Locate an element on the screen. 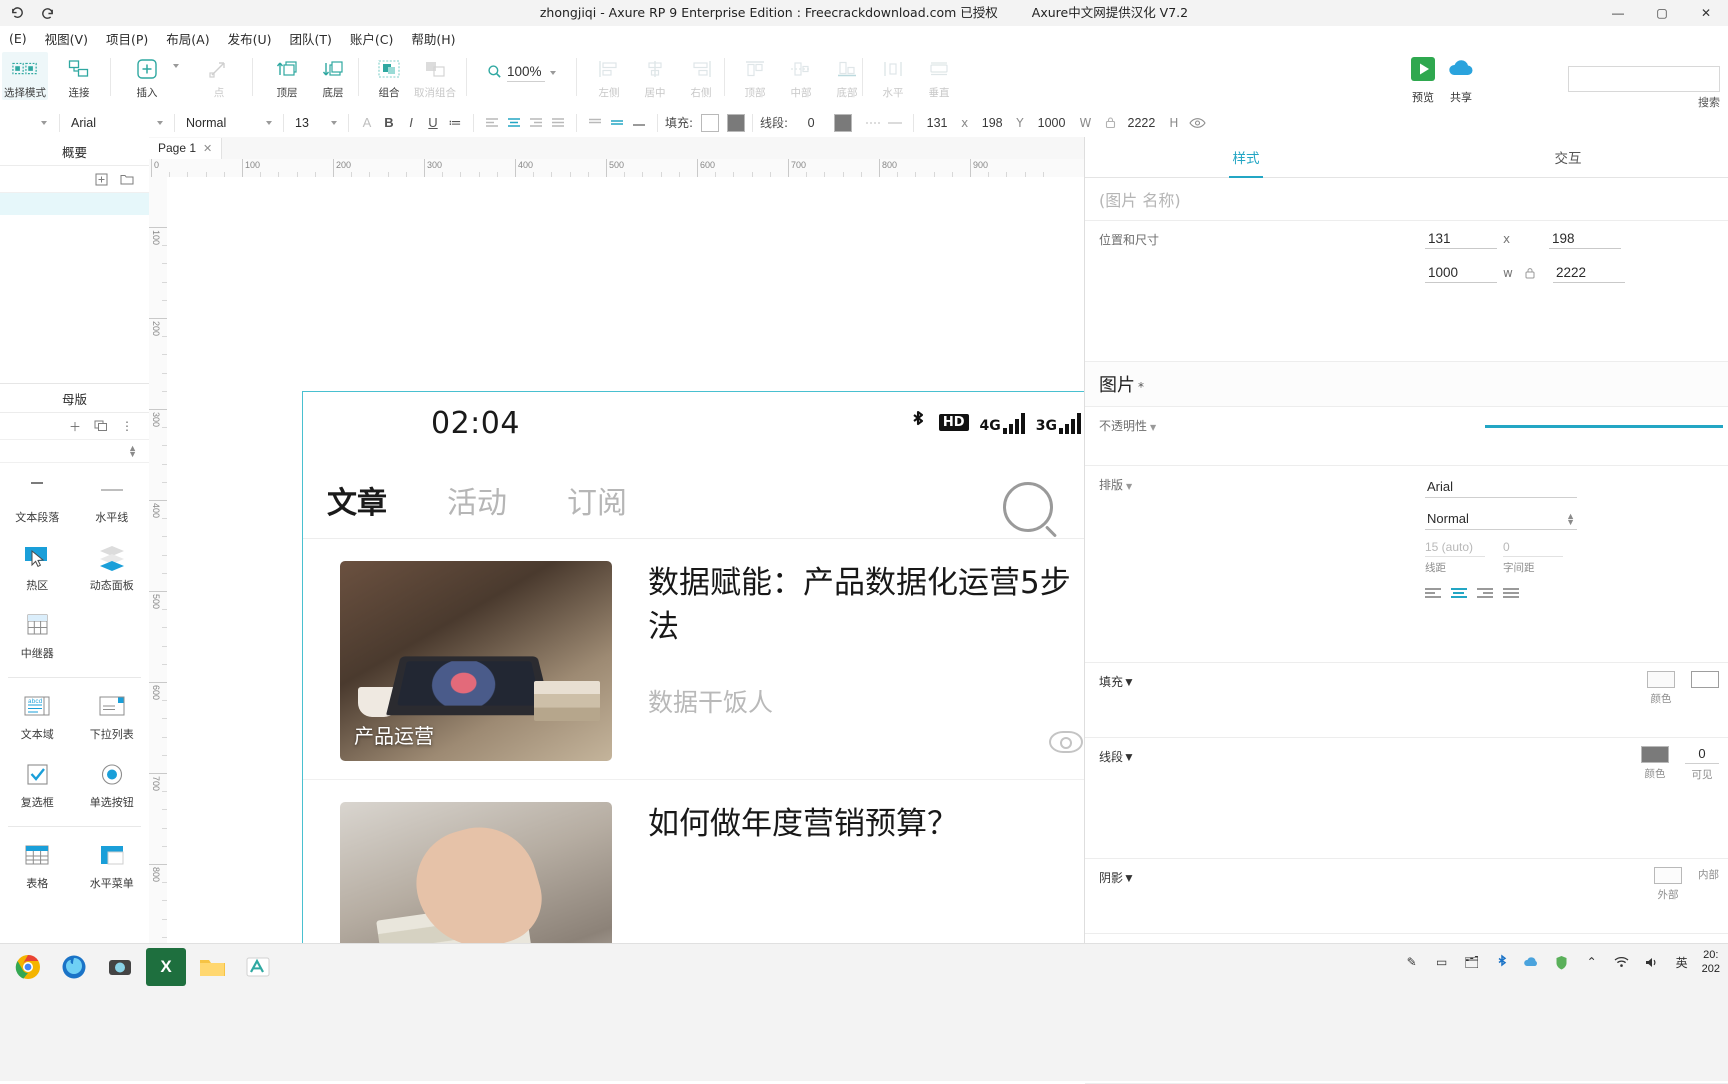 This screenshot has height=1084, width=1728. lock-icon is located at coordinates (1530, 273).